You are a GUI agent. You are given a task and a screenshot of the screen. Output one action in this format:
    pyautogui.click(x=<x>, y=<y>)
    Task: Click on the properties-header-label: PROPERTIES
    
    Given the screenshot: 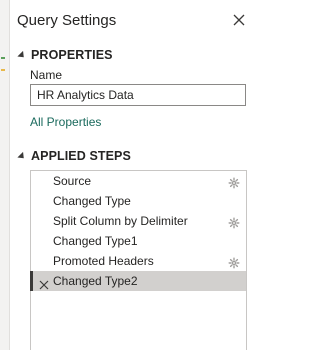 What is the action you would take?
    pyautogui.click(x=72, y=55)
    